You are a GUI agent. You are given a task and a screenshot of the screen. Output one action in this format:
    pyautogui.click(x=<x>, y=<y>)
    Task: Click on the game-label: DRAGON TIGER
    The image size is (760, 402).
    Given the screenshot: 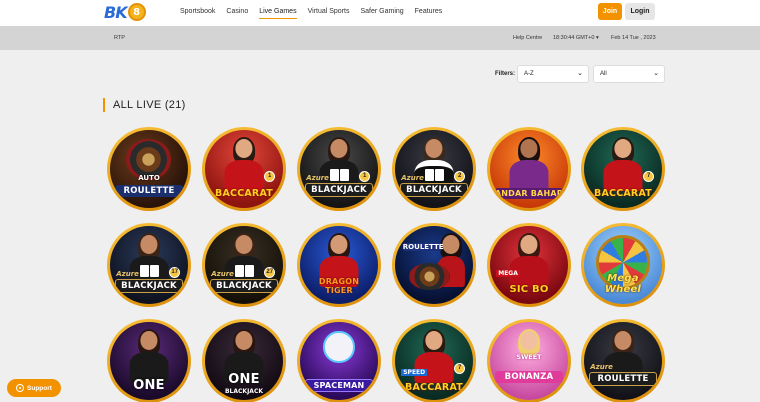 What is the action you would take?
    pyautogui.click(x=339, y=286)
    